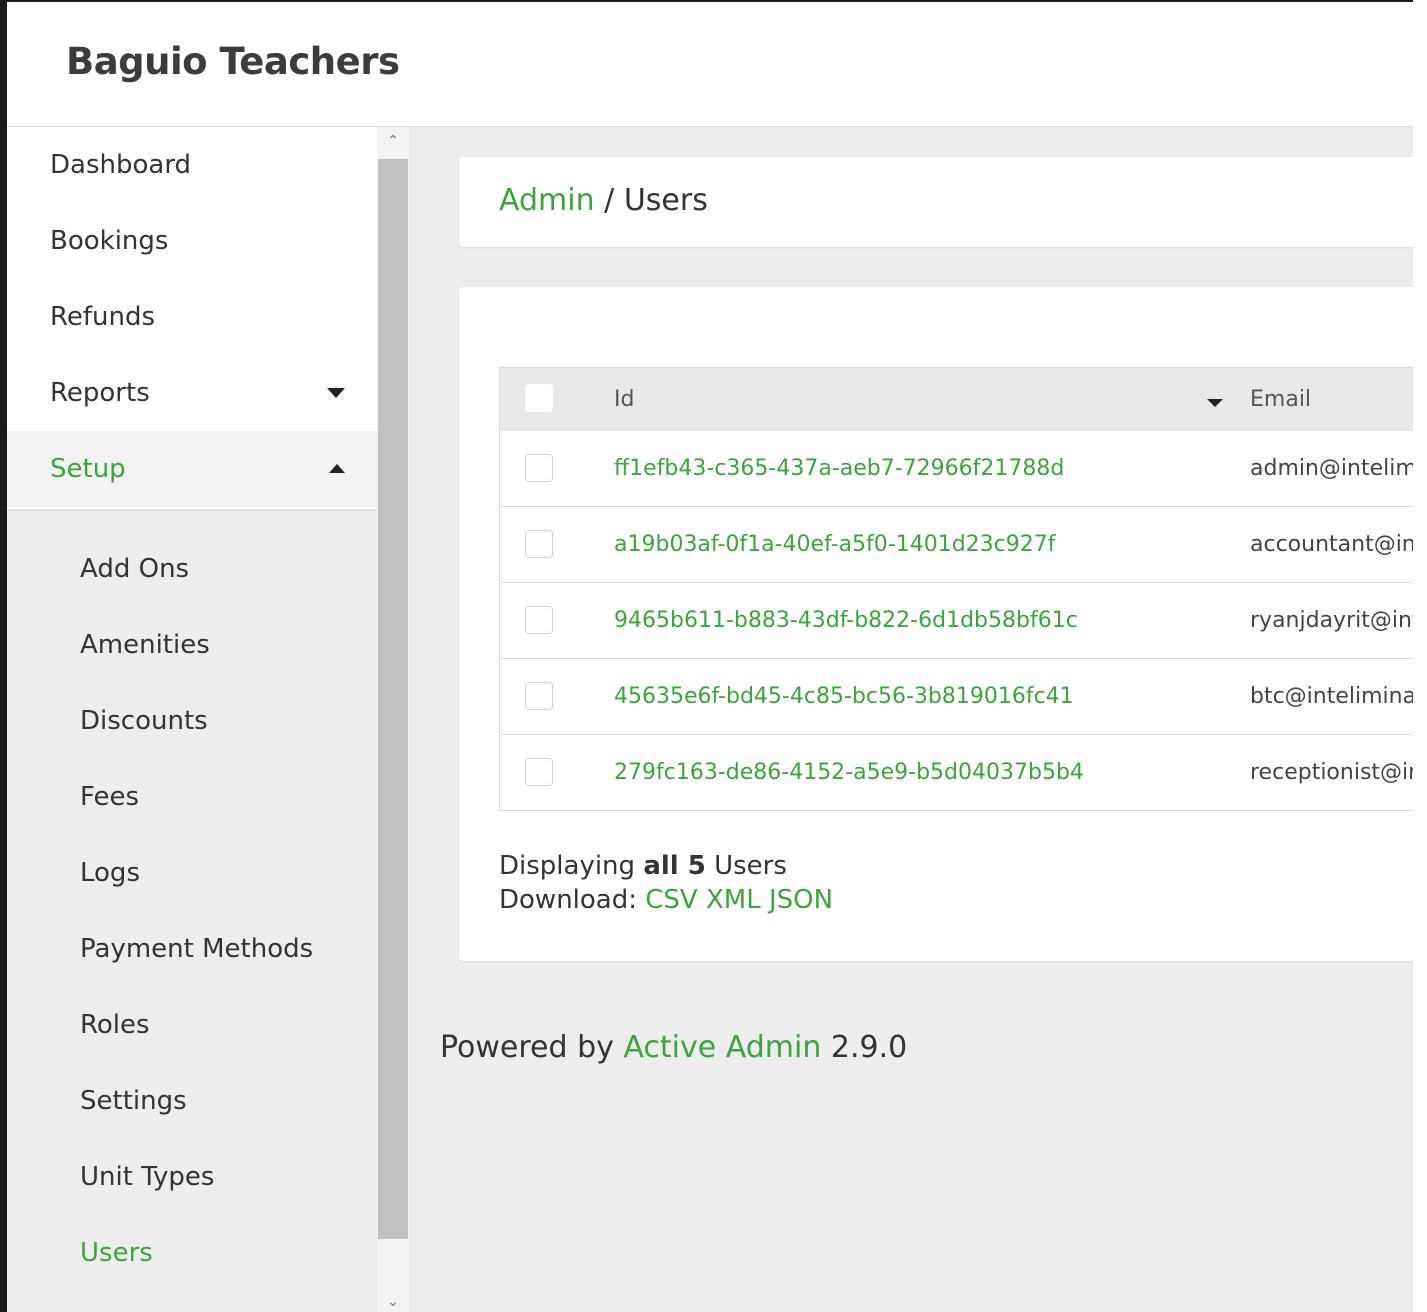 The image size is (1427, 1312). What do you see at coordinates (835, 544) in the screenshot?
I see `user-id-link: a19b03af-0f1a-40ef-a5f0-1401d23c927f` at bounding box center [835, 544].